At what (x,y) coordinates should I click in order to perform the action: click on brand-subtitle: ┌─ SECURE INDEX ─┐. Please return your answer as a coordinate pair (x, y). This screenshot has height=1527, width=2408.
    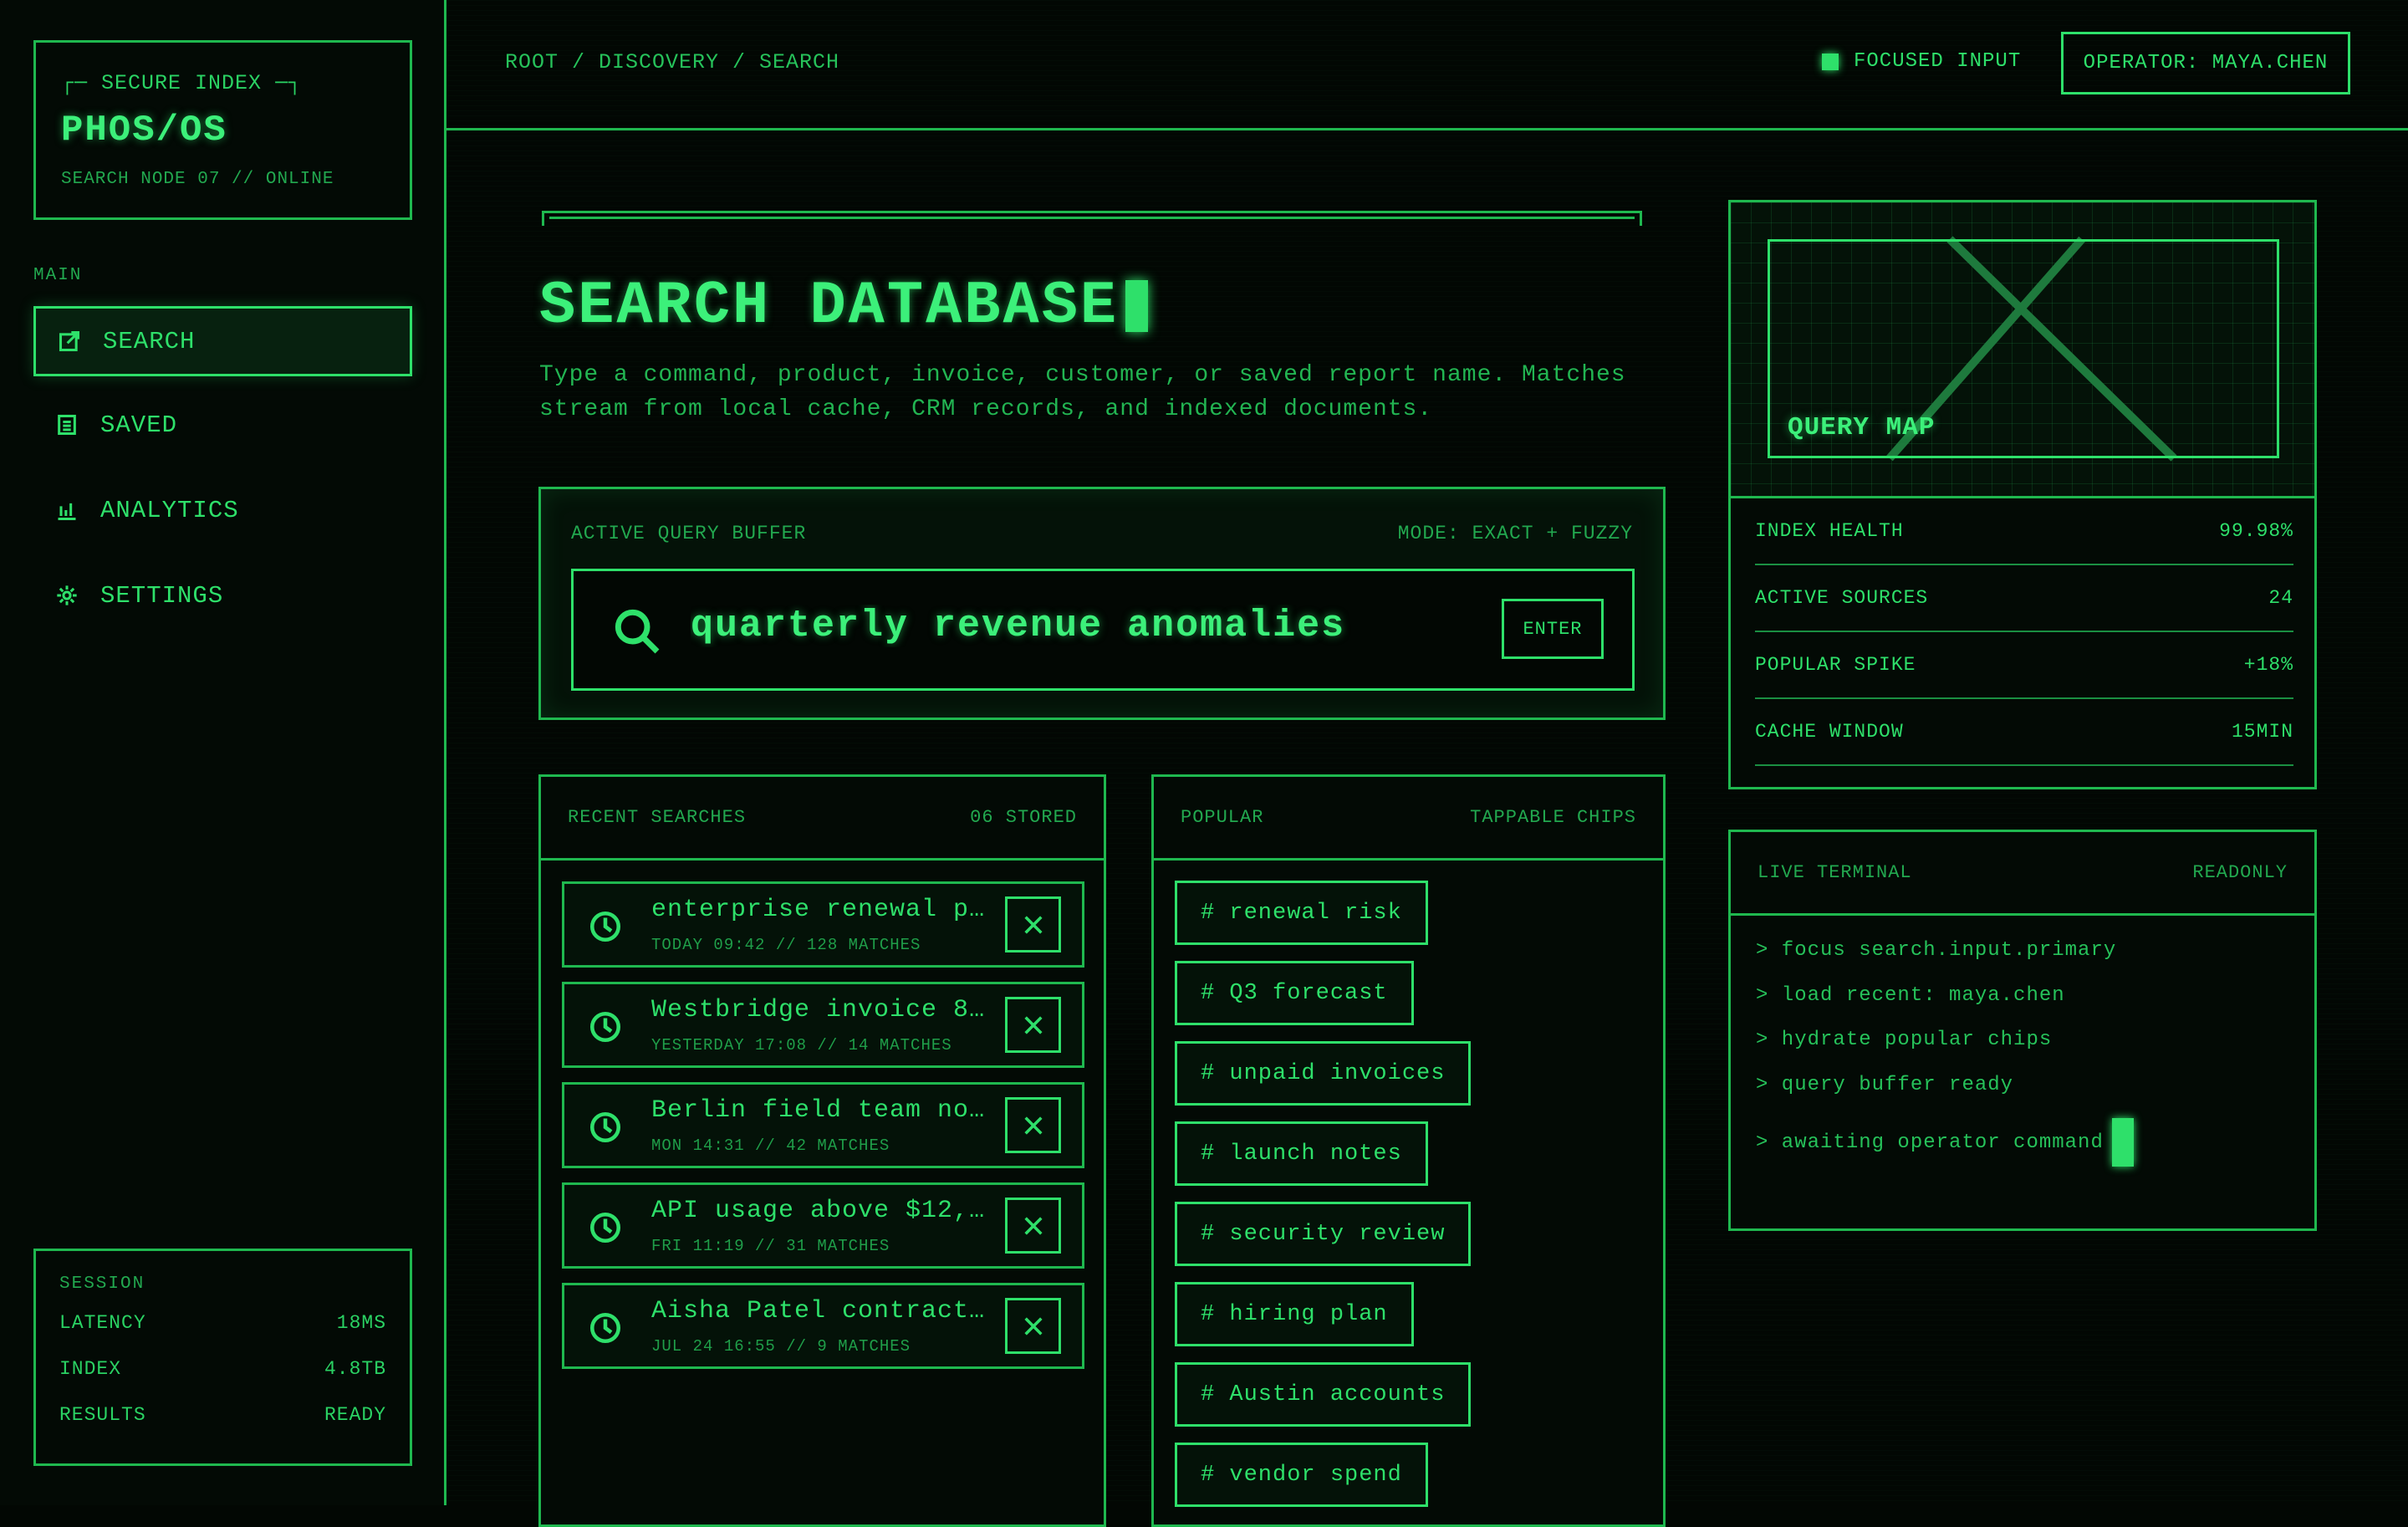
    Looking at the image, I should click on (182, 83).